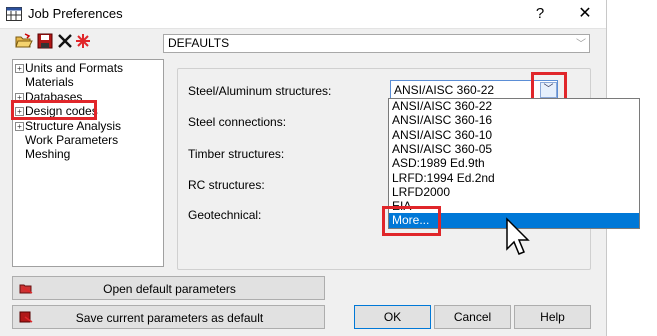 The height and width of the screenshot is (336, 657). Describe the element at coordinates (328, 14) in the screenshot. I see `title-bar: Job Preferences ? ✕` at that location.